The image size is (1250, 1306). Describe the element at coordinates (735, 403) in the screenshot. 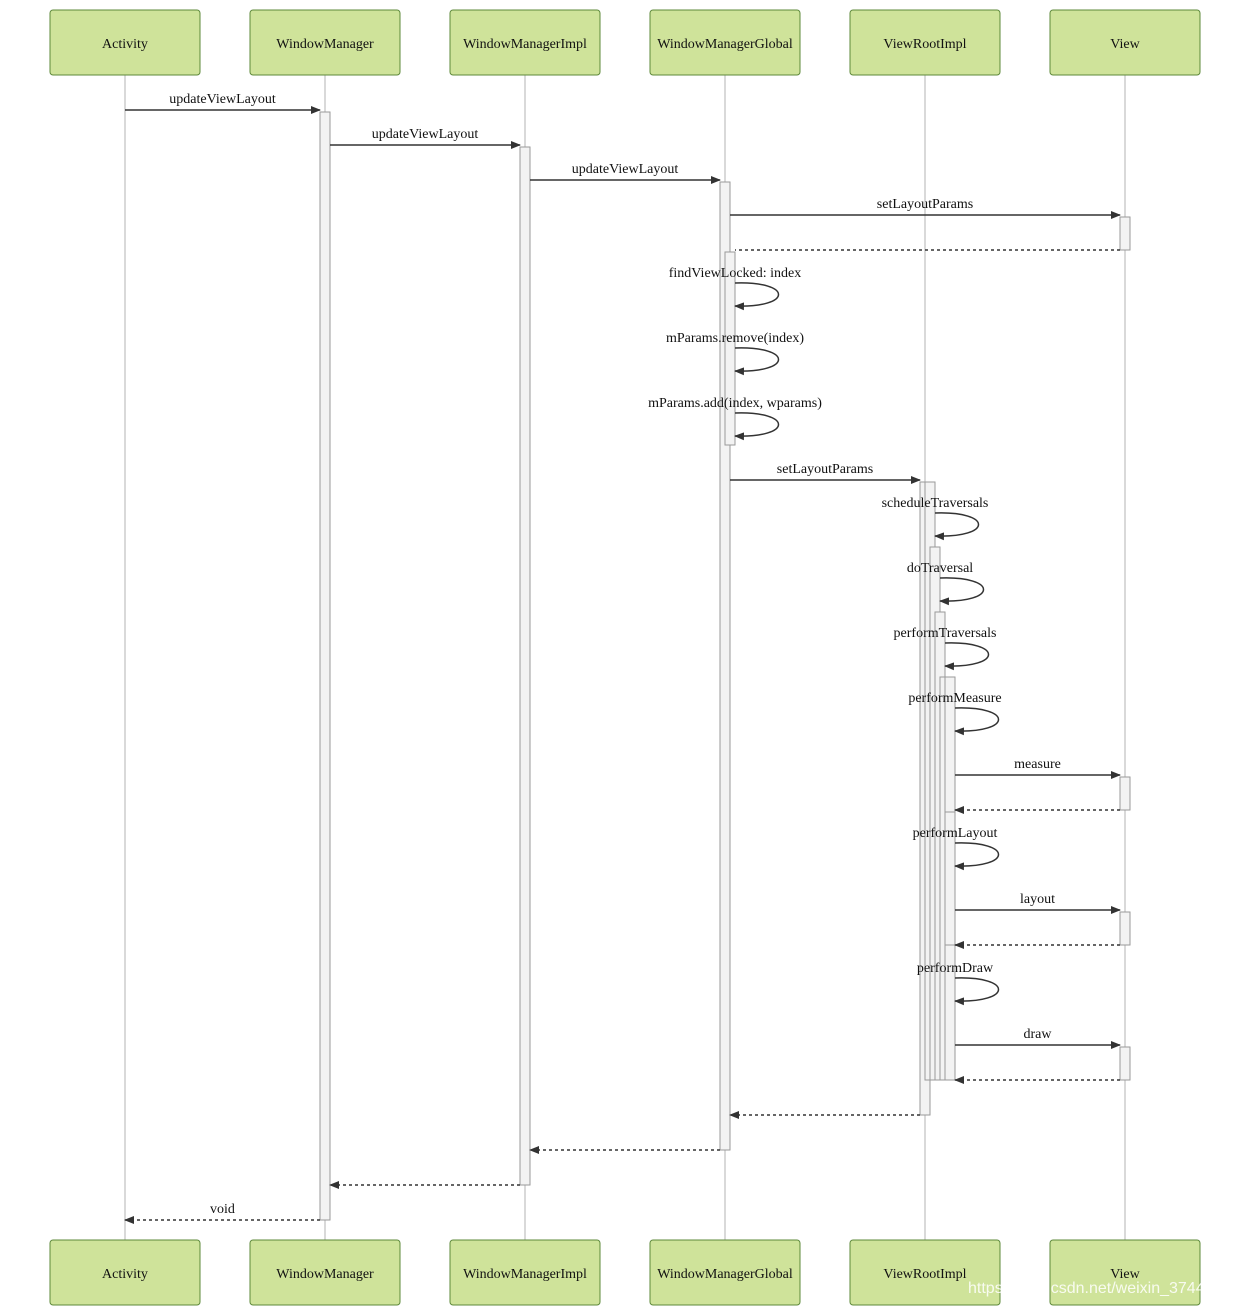

I see `message-label: mParams.add(index, wparams)` at that location.